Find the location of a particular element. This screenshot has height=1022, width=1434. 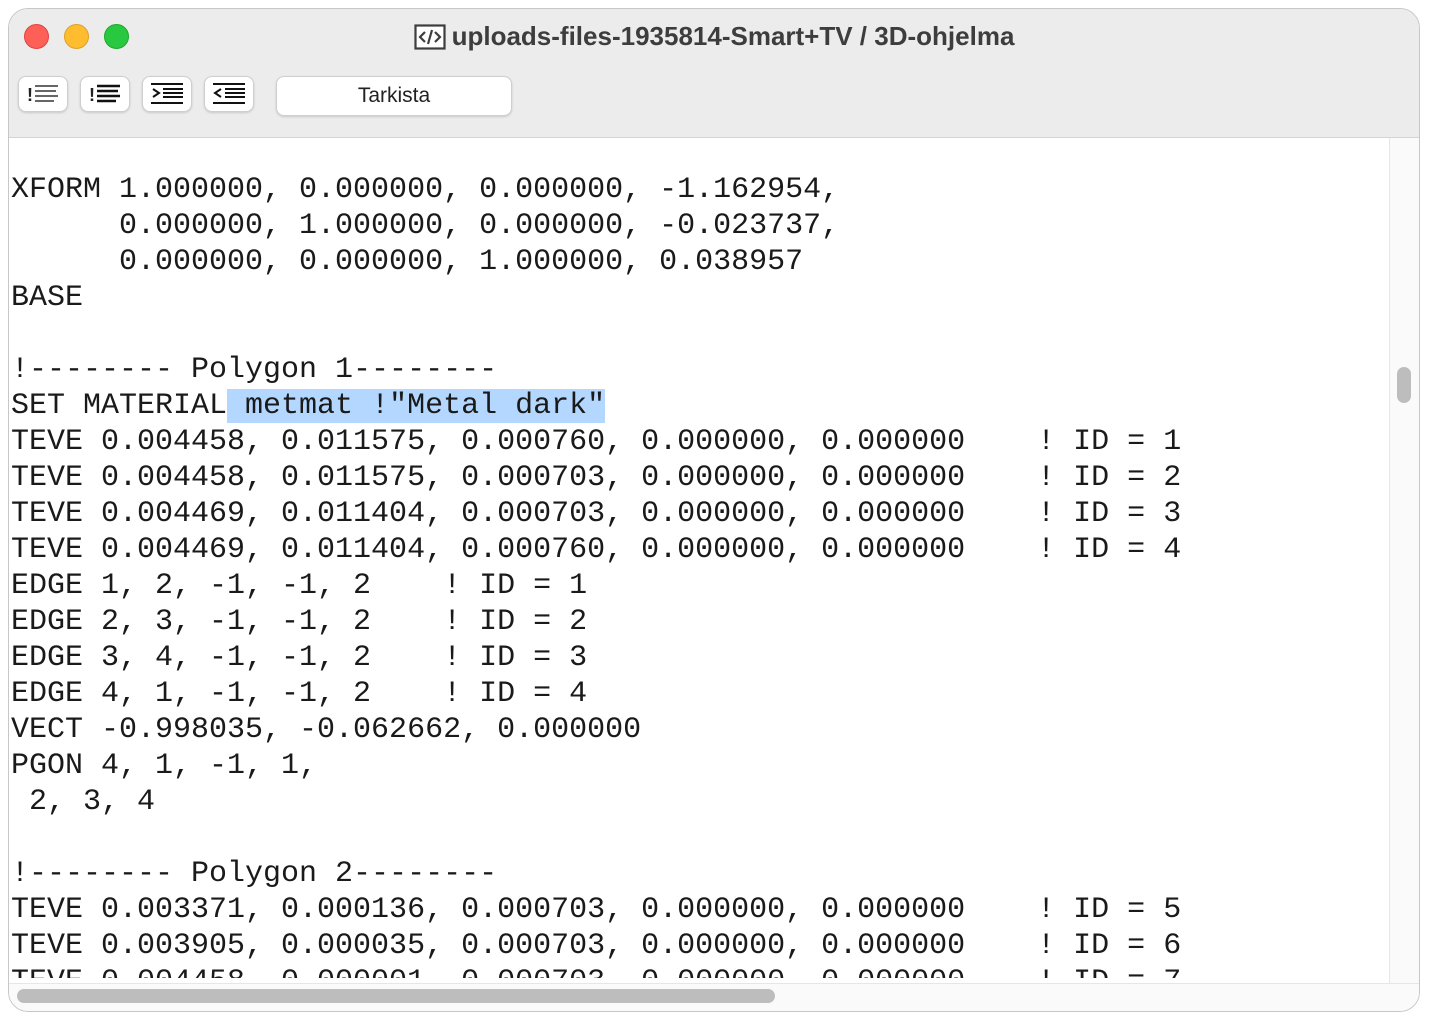

code-line: VECT -0.998035, -0.062662, 0.000000 is located at coordinates (326, 730).